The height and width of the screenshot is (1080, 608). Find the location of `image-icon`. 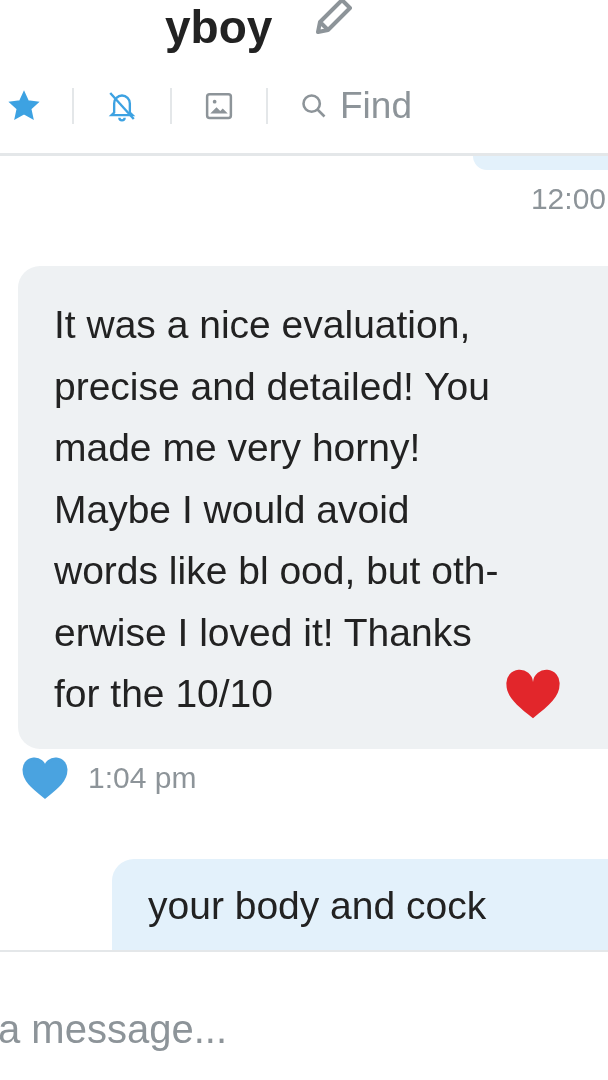

image-icon is located at coordinates (219, 105).